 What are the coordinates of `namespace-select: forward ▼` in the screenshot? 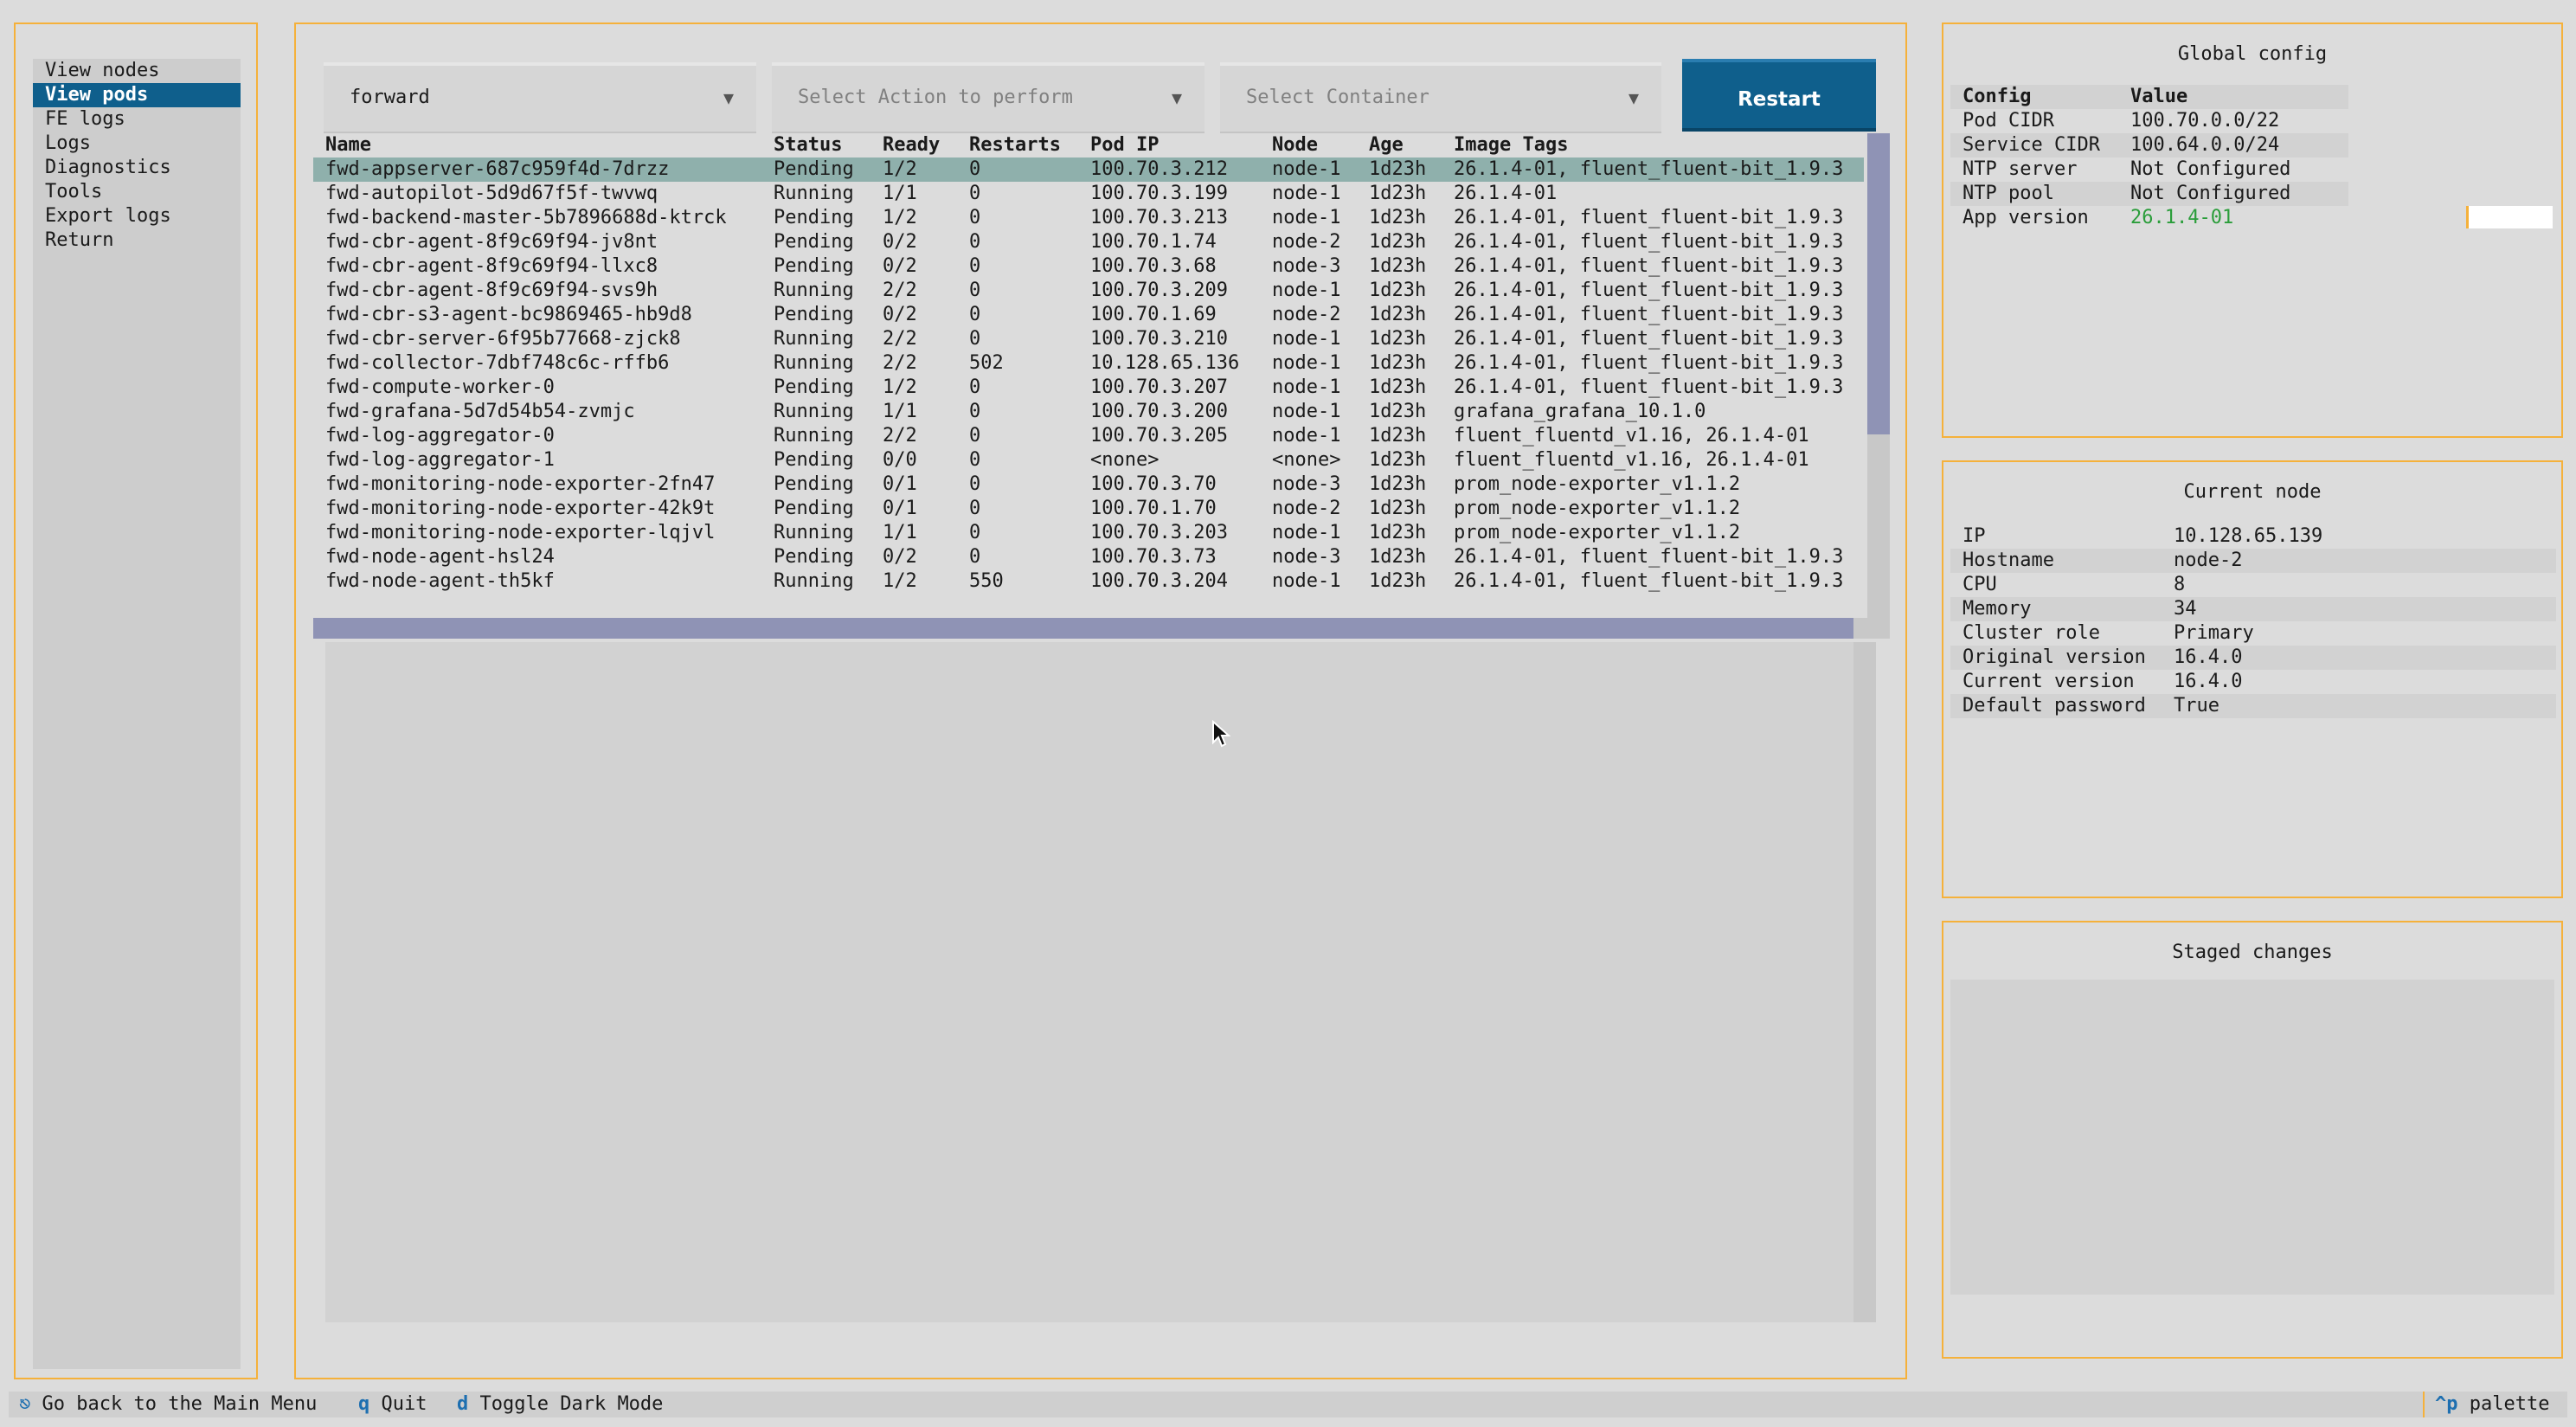 It's located at (540, 99).